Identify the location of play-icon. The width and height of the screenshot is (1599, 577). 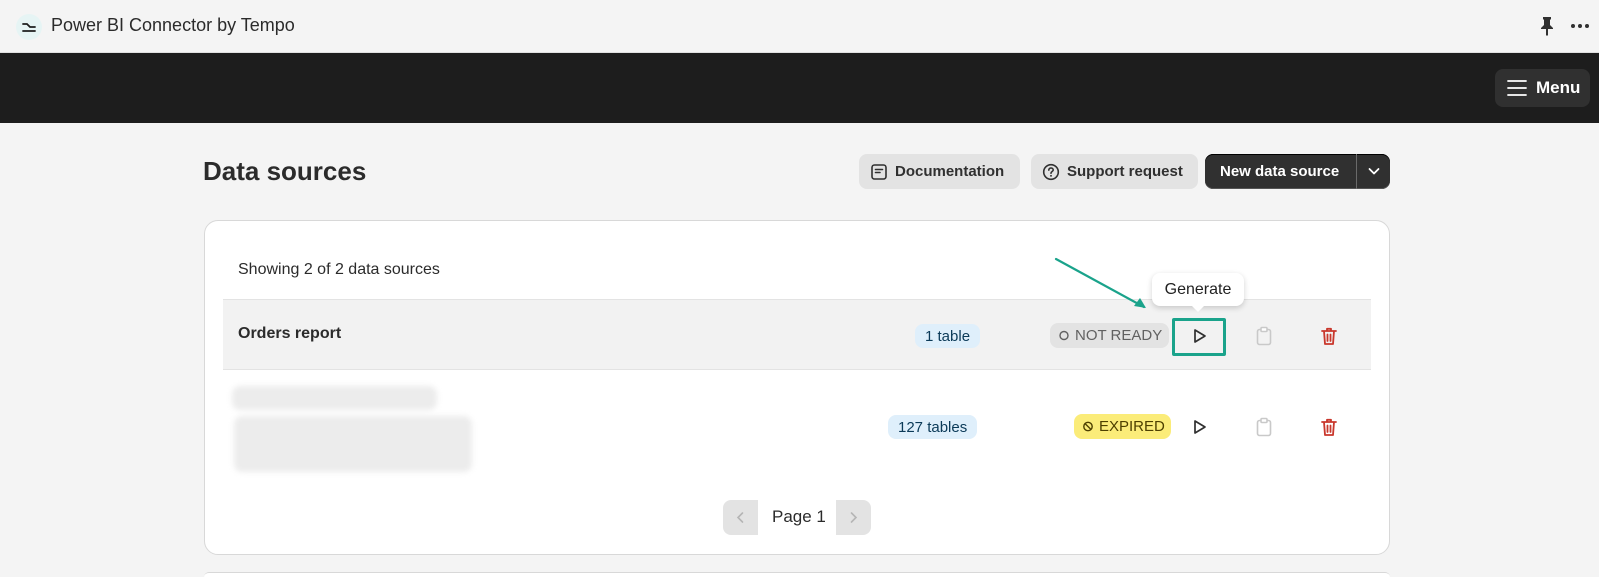
(1200, 427).